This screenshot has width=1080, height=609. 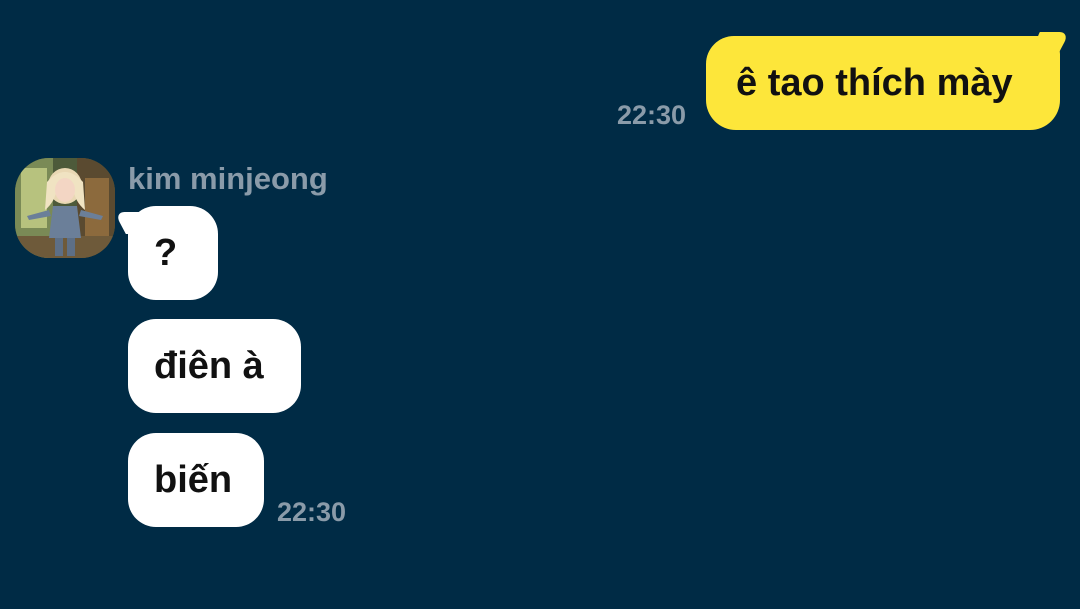 What do you see at coordinates (209, 365) in the screenshot?
I see `incoming-message-text: điên à` at bounding box center [209, 365].